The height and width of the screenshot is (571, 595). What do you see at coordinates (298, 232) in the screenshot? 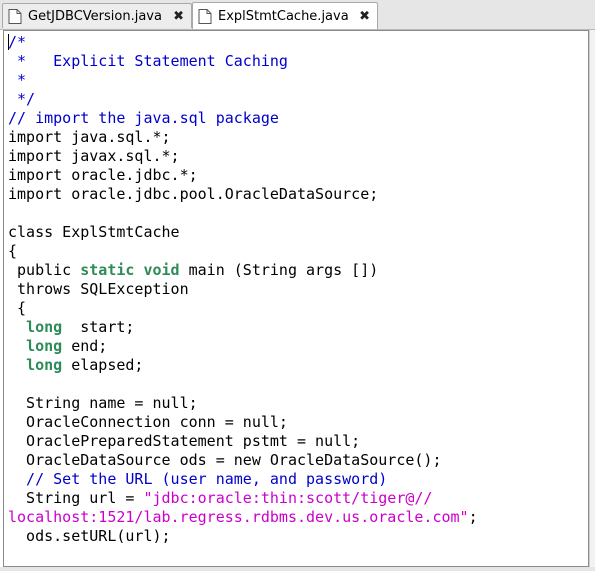
I see `code-line: class ExplStmtCache` at bounding box center [298, 232].